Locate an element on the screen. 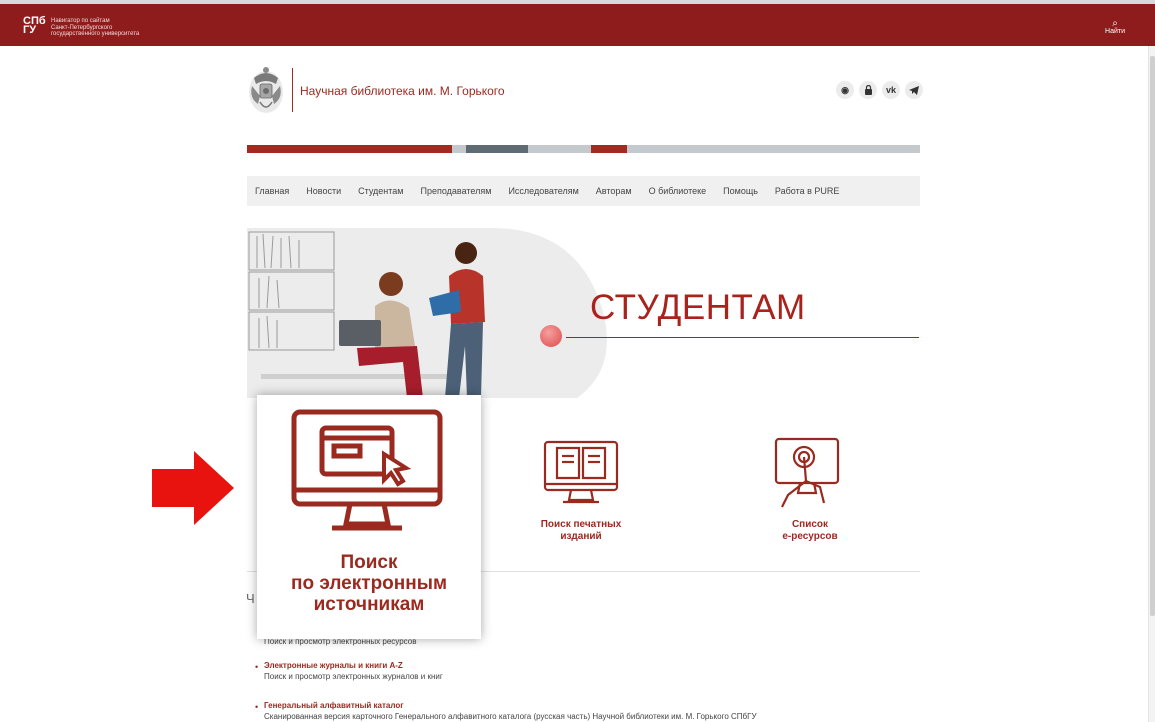 The height and width of the screenshot is (722, 1155). vk-icon: vk is located at coordinates (891, 90).